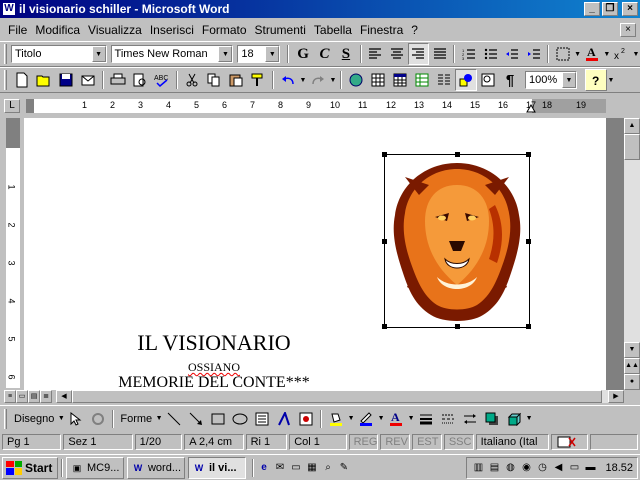 The height and width of the screenshot is (480, 640). Describe the element at coordinates (5, 80) in the screenshot. I see `toolbar-grip` at that location.